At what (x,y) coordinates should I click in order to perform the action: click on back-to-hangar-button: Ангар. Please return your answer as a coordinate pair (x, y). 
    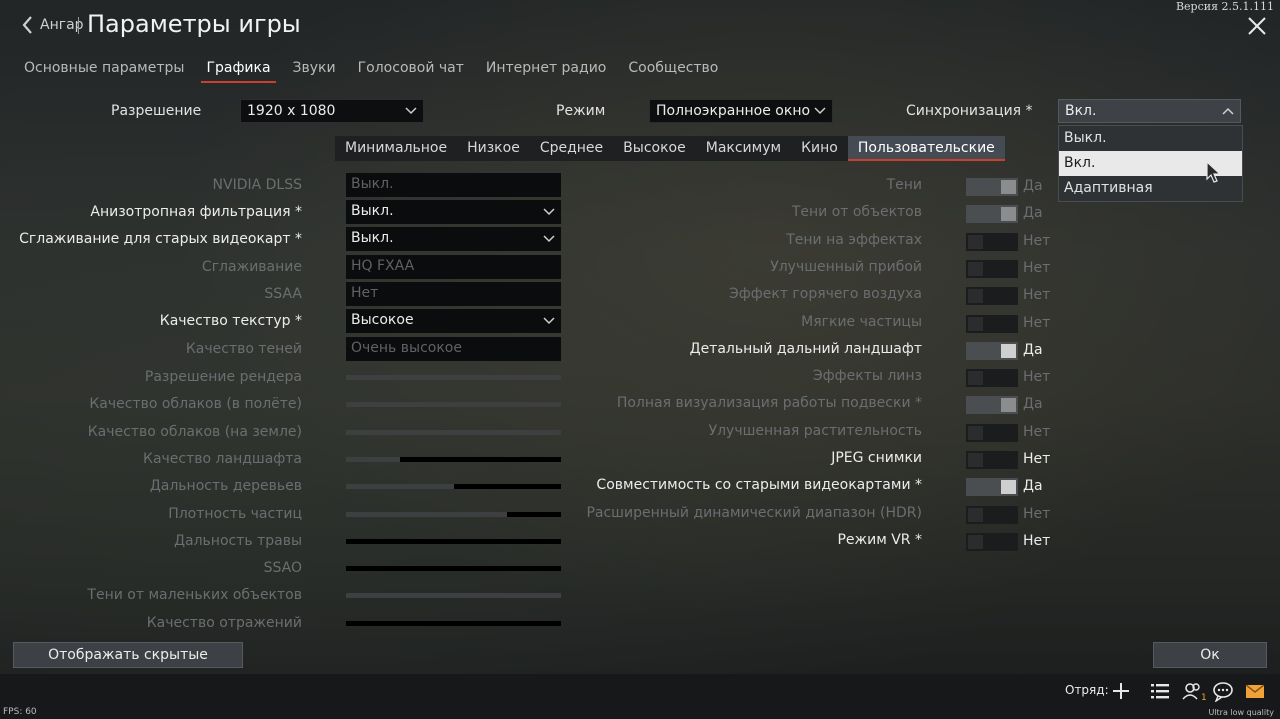
    Looking at the image, I should click on (52, 25).